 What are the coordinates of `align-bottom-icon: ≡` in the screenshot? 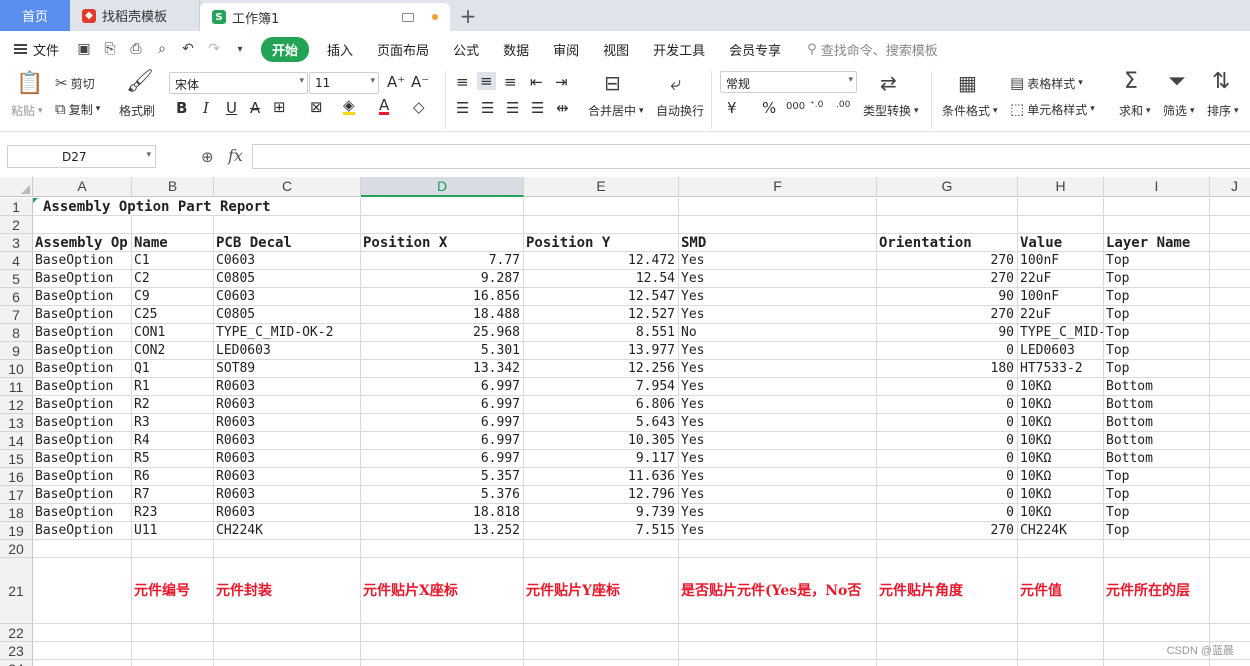 It's located at (510, 82).